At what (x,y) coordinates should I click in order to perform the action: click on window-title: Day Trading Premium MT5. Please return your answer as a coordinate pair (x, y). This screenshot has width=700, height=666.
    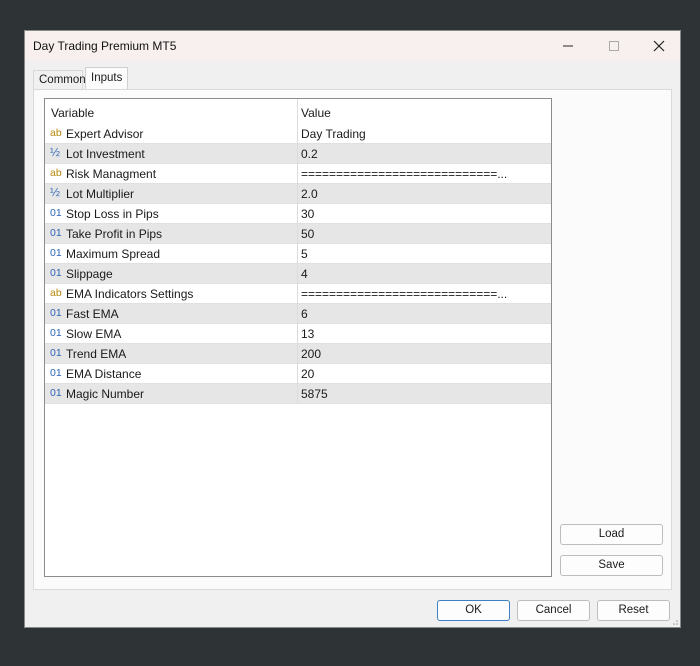
    Looking at the image, I should click on (105, 46).